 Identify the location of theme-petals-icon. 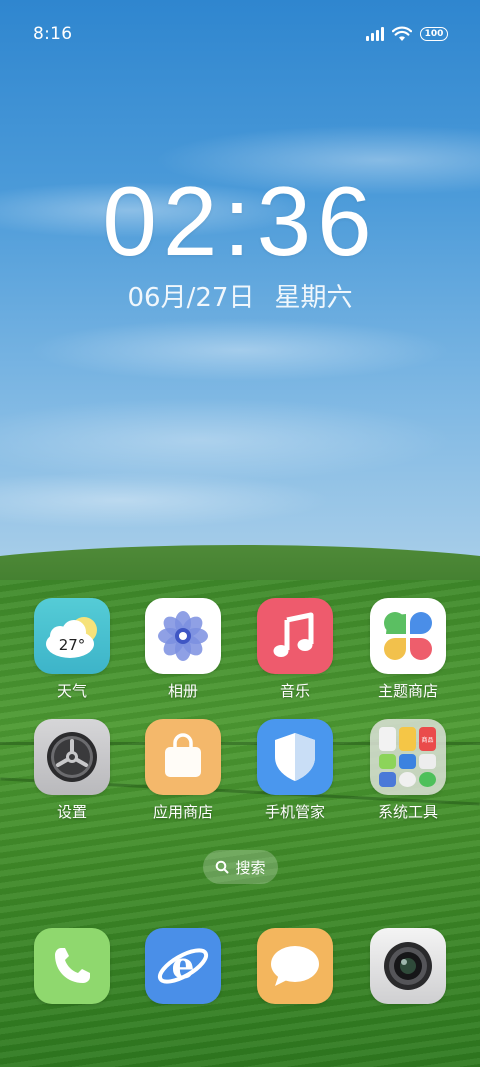
(408, 636).